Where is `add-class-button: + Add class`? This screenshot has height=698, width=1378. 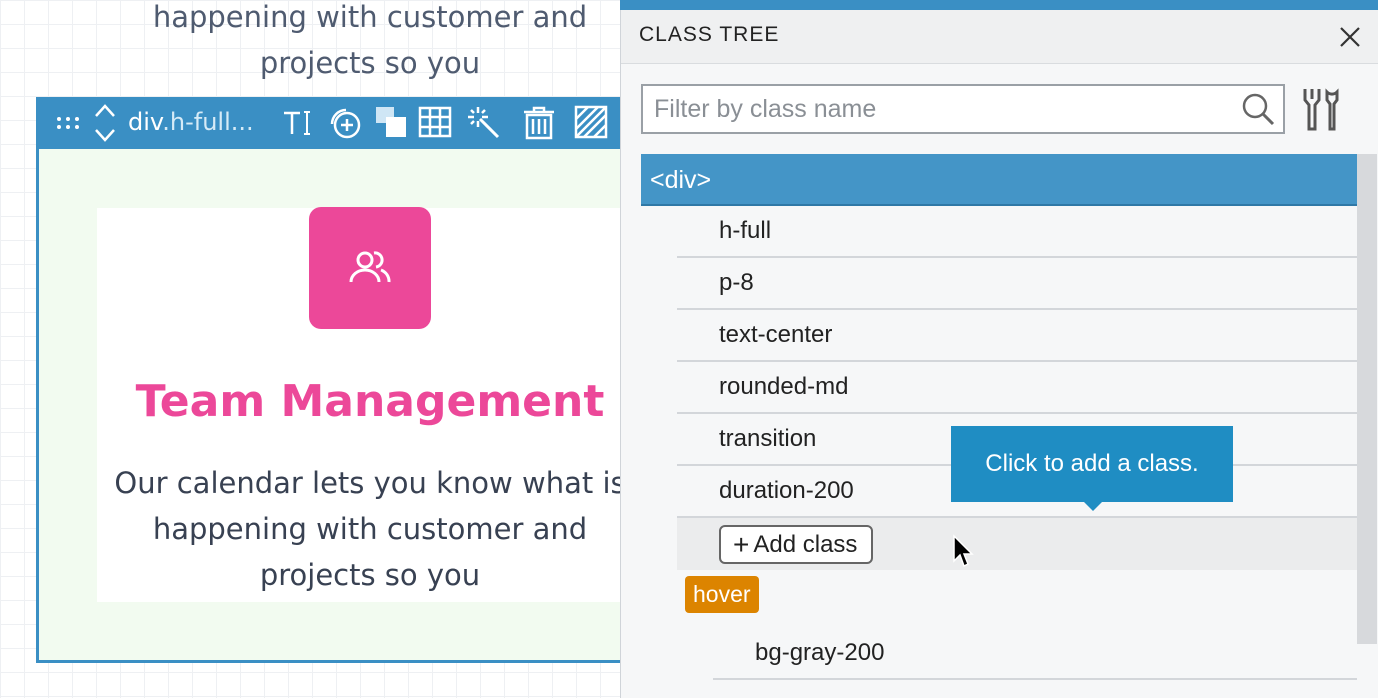 add-class-button: + Add class is located at coordinates (796, 544).